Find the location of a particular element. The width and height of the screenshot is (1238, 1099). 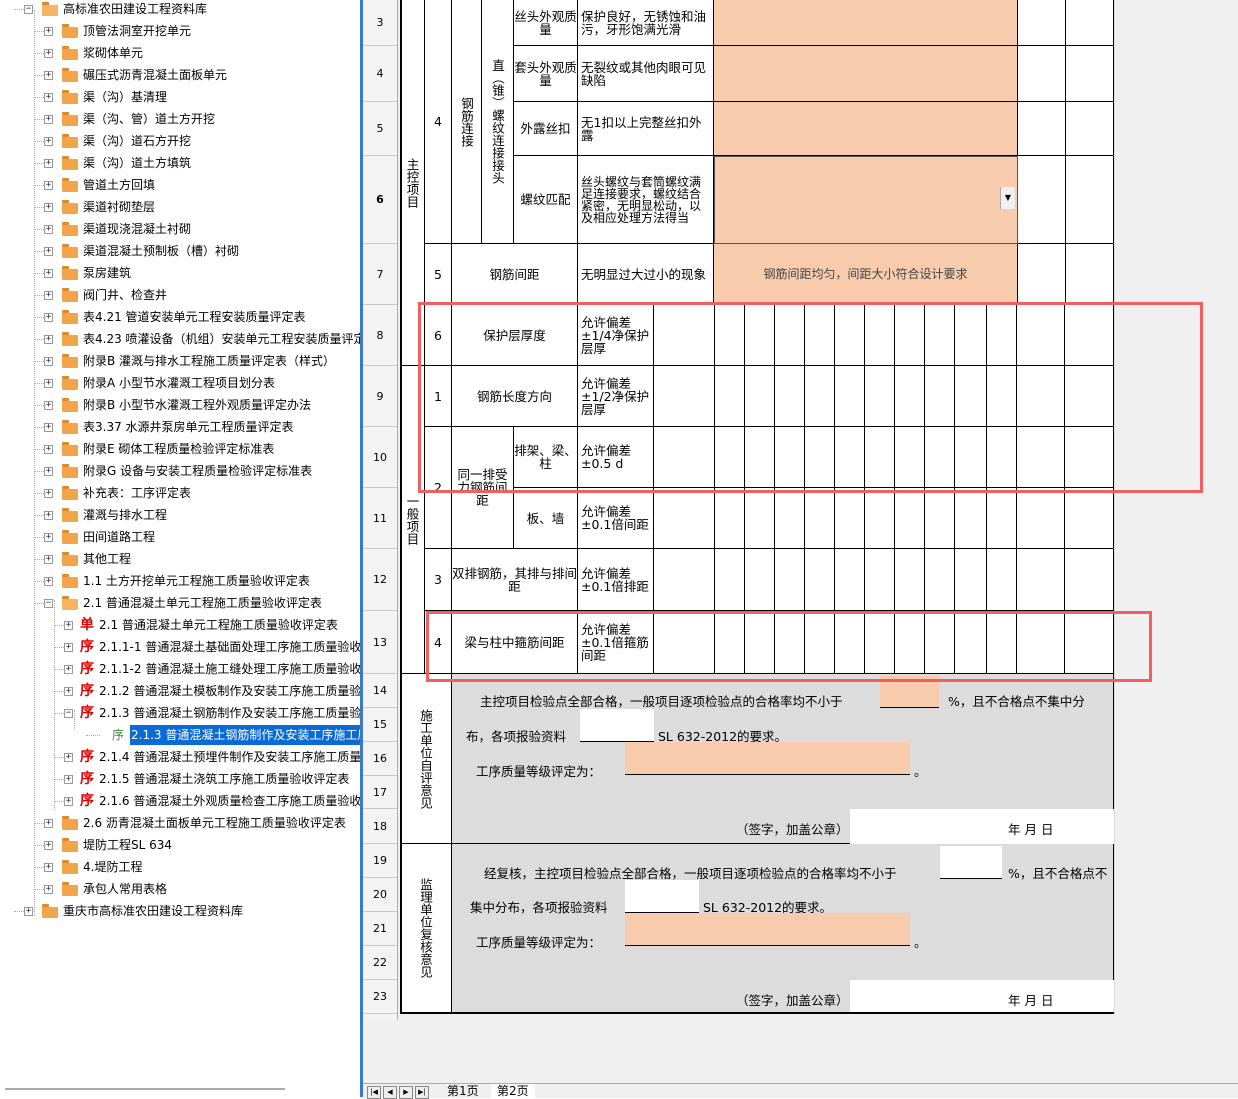

tree-item: + 渠道现浇混凝土衬砌 is located at coordinates (180, 229).